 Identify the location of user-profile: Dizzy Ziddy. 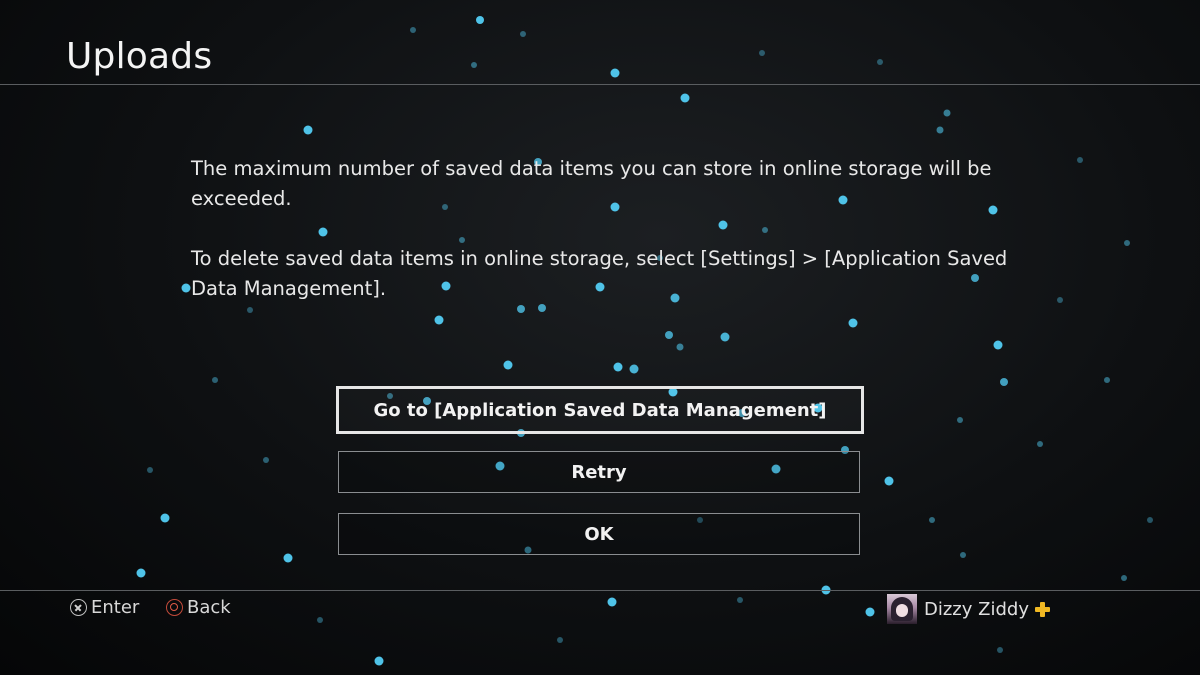
(968, 609).